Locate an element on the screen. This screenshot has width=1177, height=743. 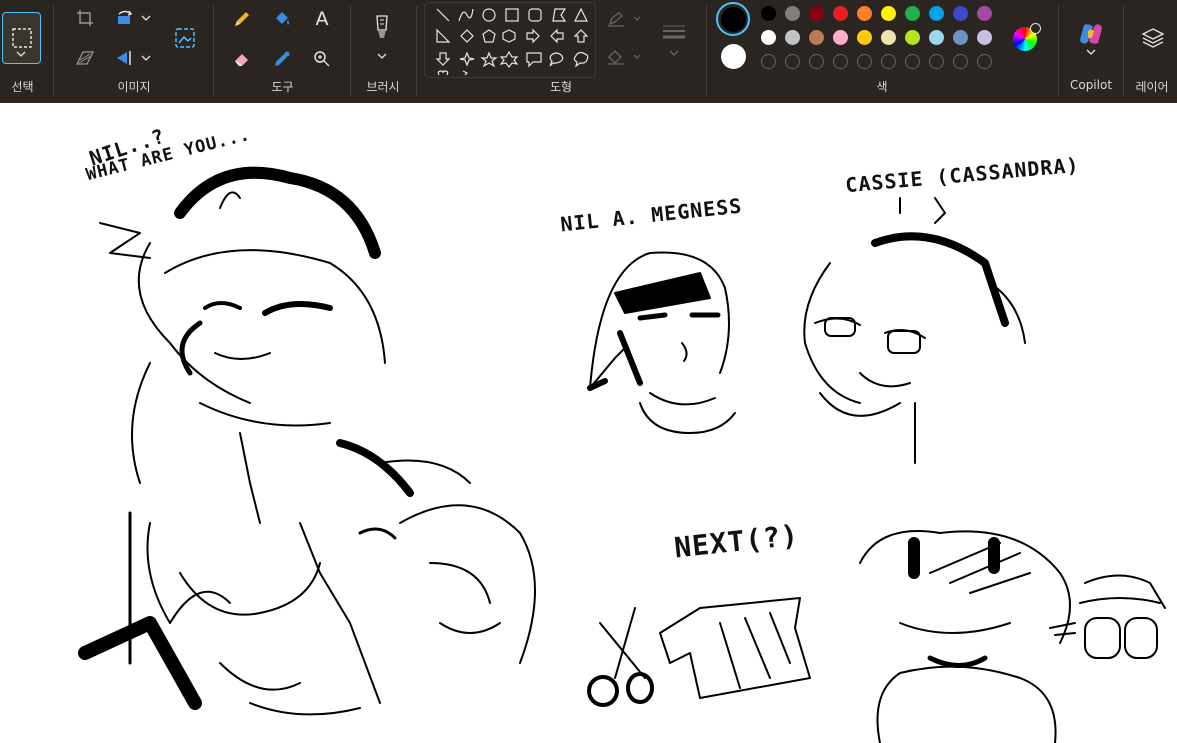
shapes-gallery-icons is located at coordinates (510, 40).